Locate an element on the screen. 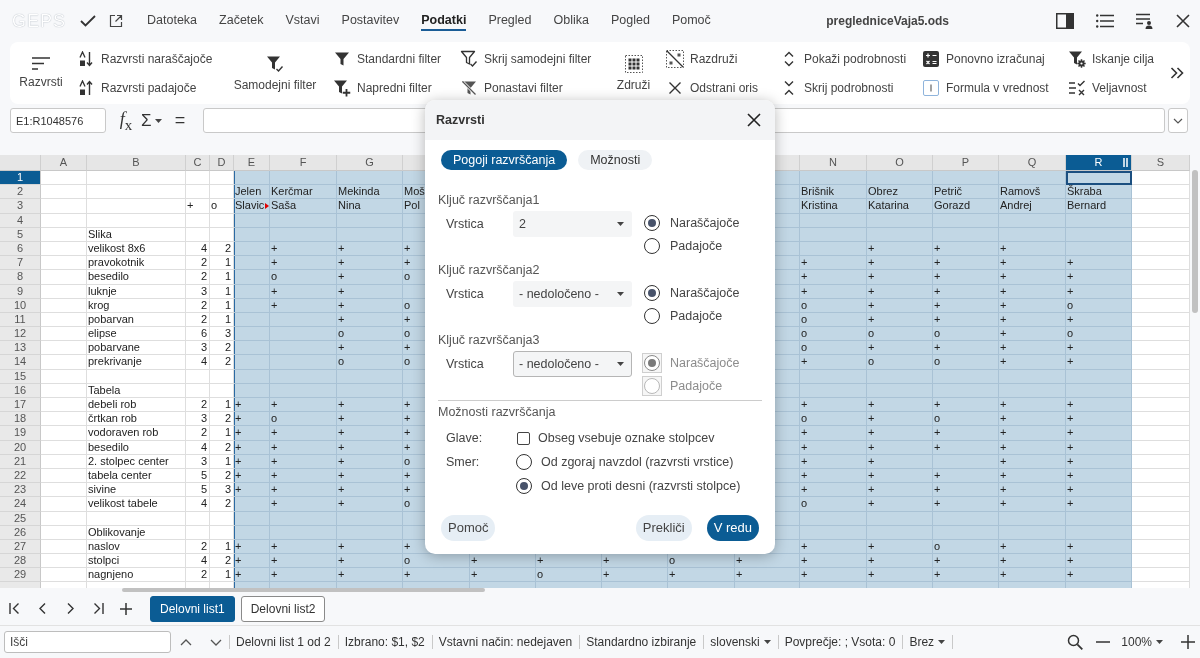  radio-label: Padajoče is located at coordinates (696, 385).